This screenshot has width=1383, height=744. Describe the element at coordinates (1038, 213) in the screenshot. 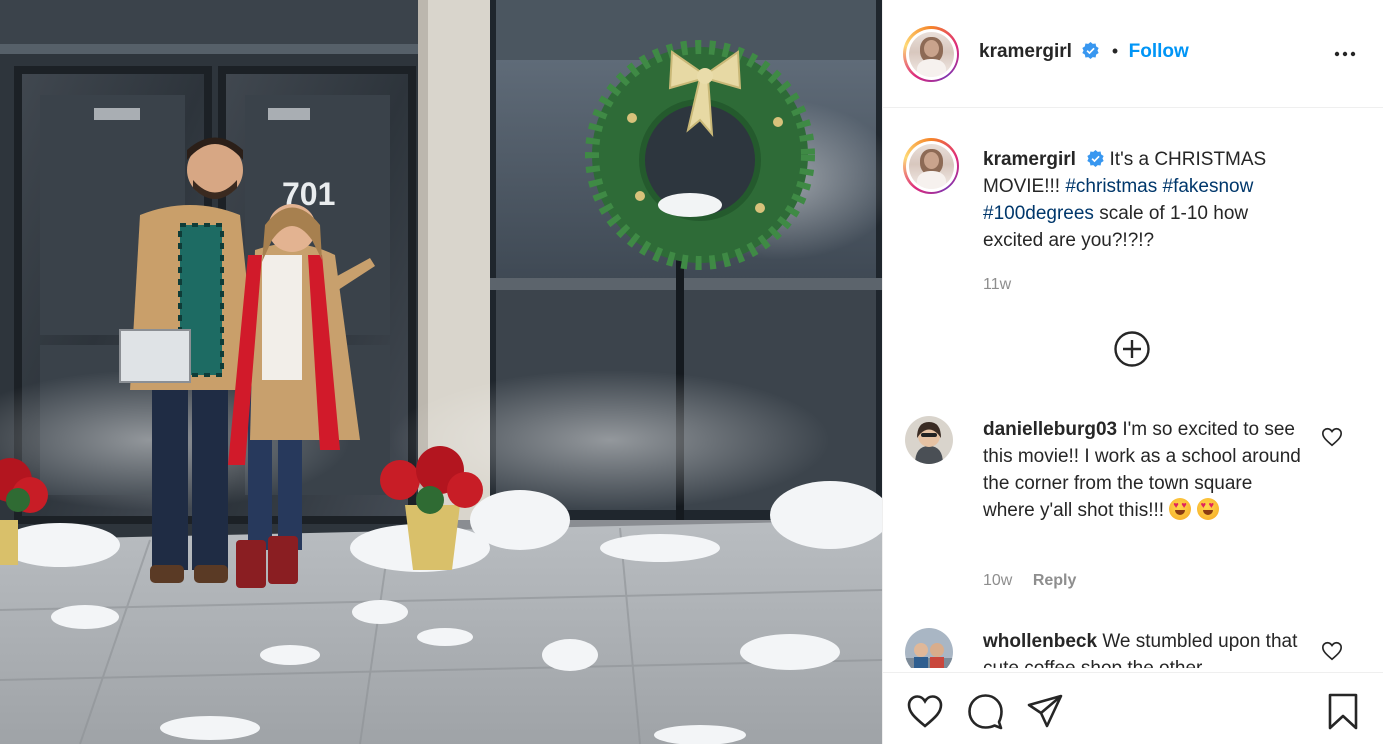

I see `hashtag-link: #100degrees` at that location.